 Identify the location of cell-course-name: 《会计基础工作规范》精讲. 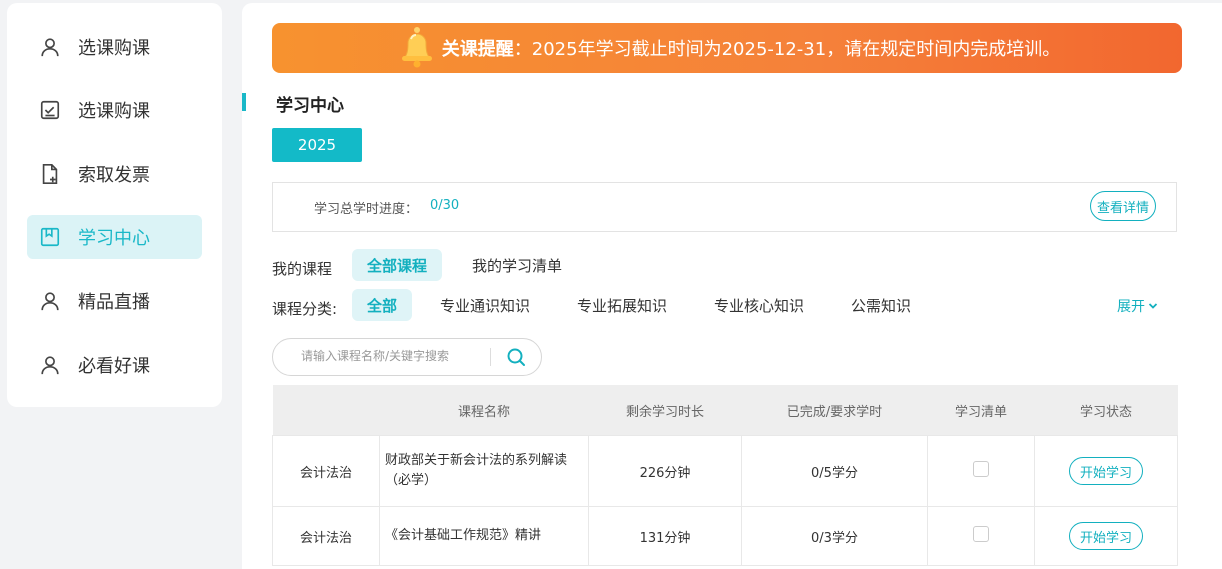
(484, 536).